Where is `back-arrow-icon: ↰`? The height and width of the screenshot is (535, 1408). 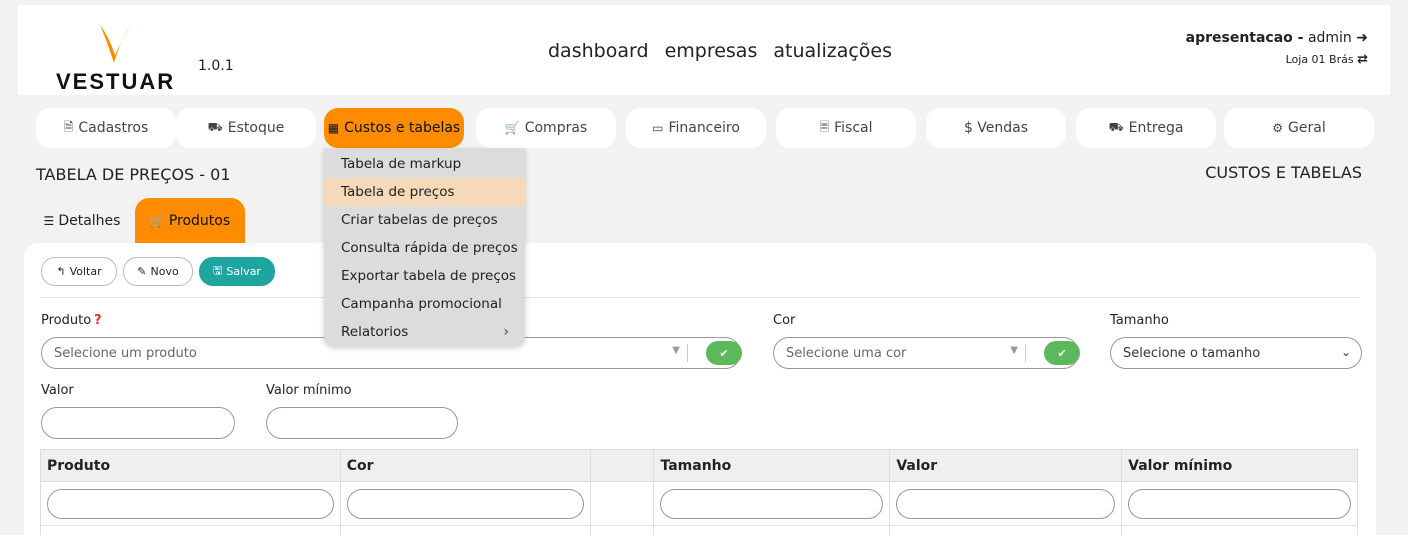 back-arrow-icon: ↰ is located at coordinates (61, 271).